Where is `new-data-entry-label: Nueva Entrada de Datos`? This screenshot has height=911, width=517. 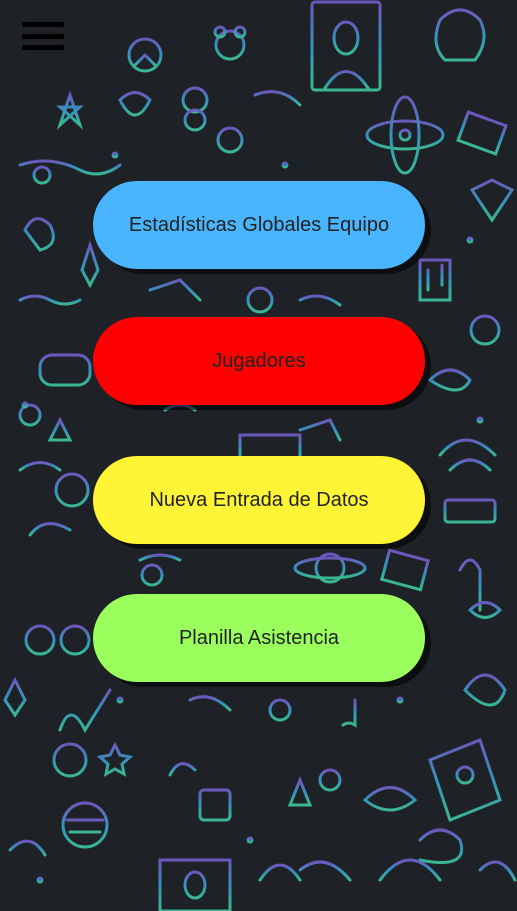 new-data-entry-label: Nueva Entrada de Datos is located at coordinates (259, 499).